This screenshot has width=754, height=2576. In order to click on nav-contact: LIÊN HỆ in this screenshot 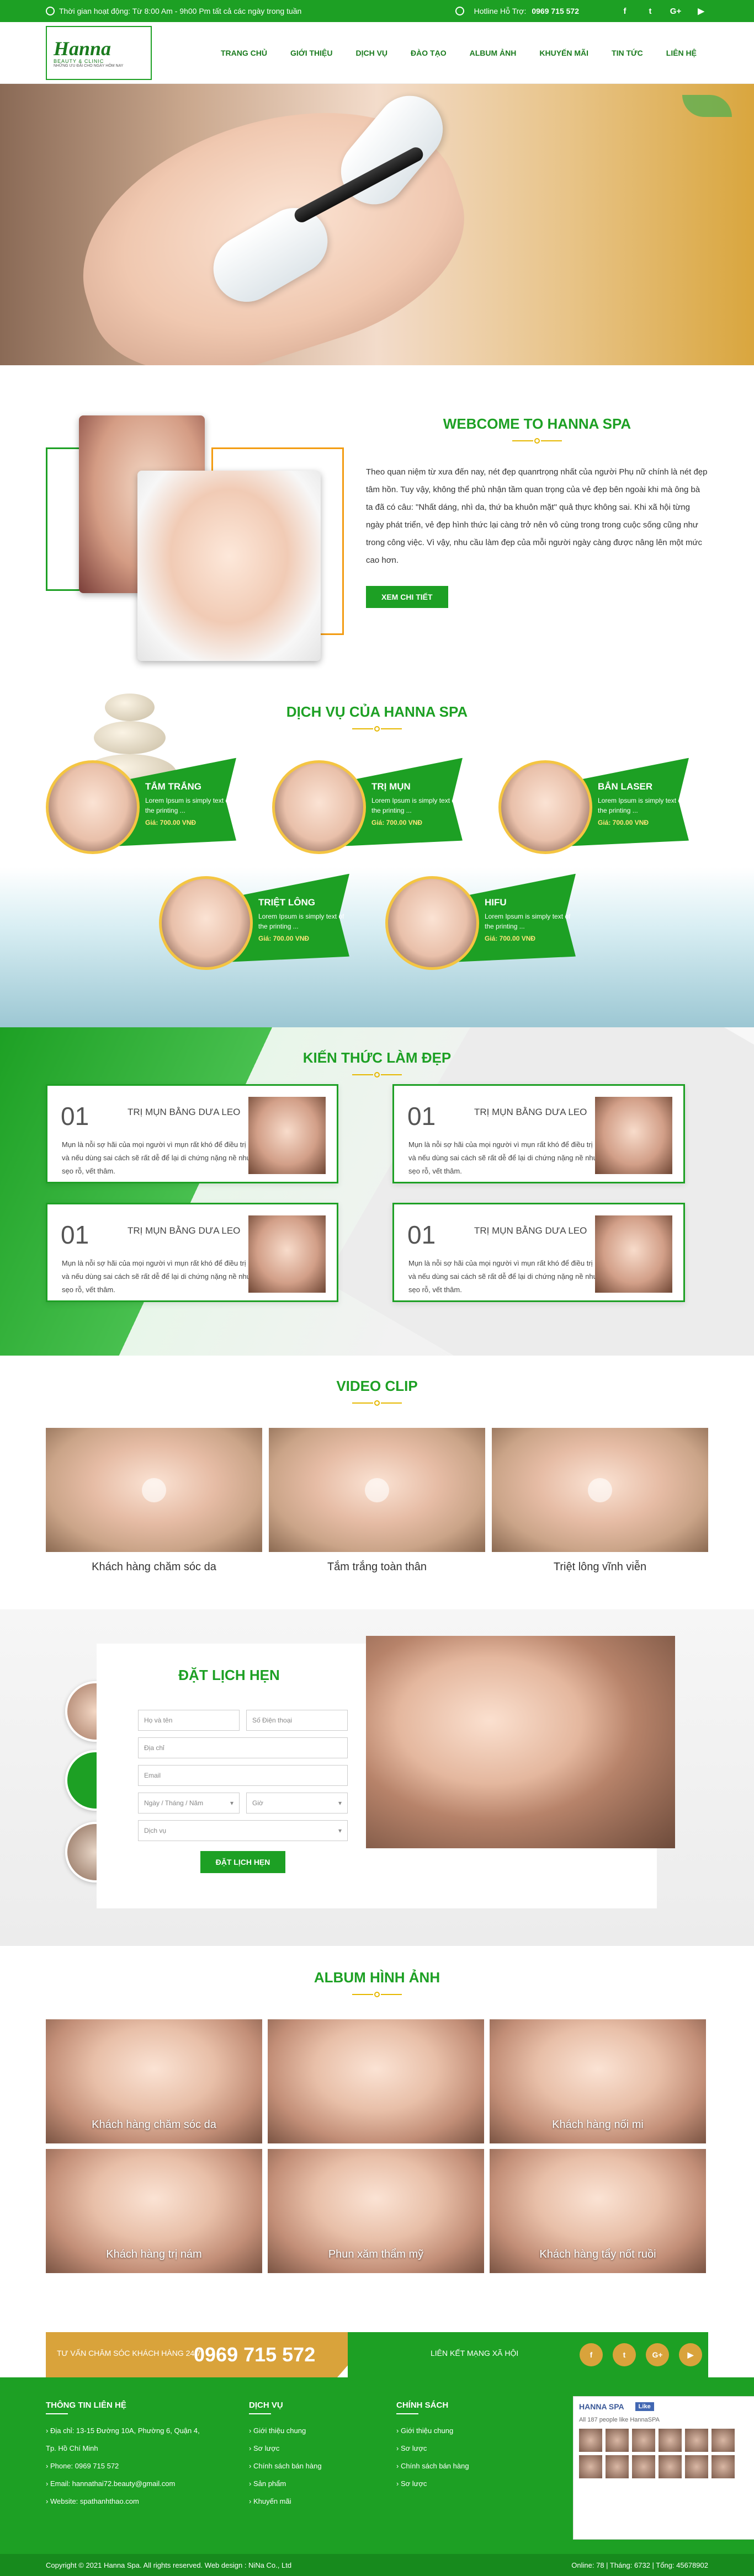, I will do `click(682, 53)`.